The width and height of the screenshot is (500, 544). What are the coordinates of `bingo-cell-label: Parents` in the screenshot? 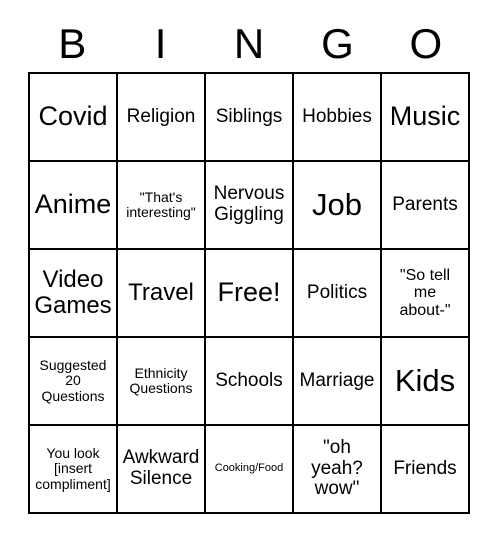 It's located at (425, 204).